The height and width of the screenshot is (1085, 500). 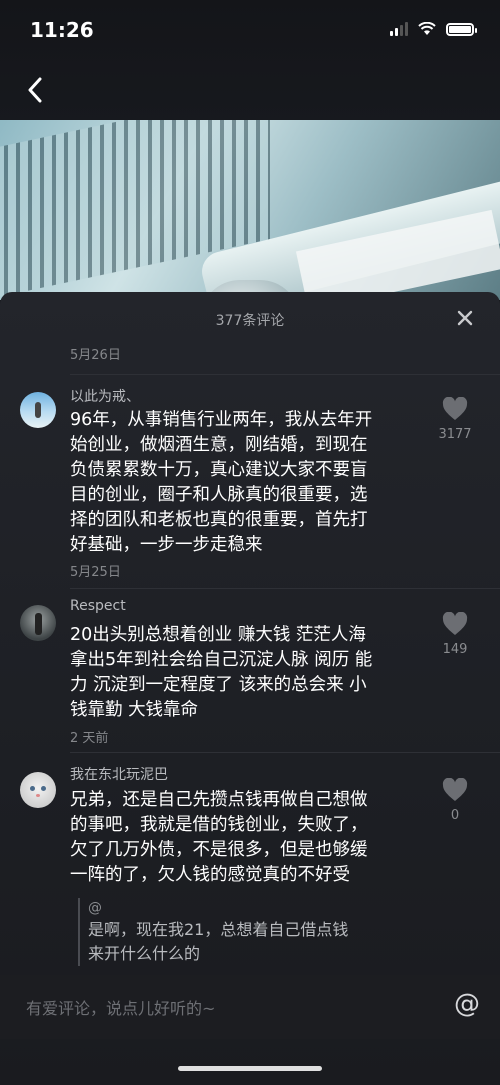 I want to click on home-indicator, so click(x=250, y=1068).